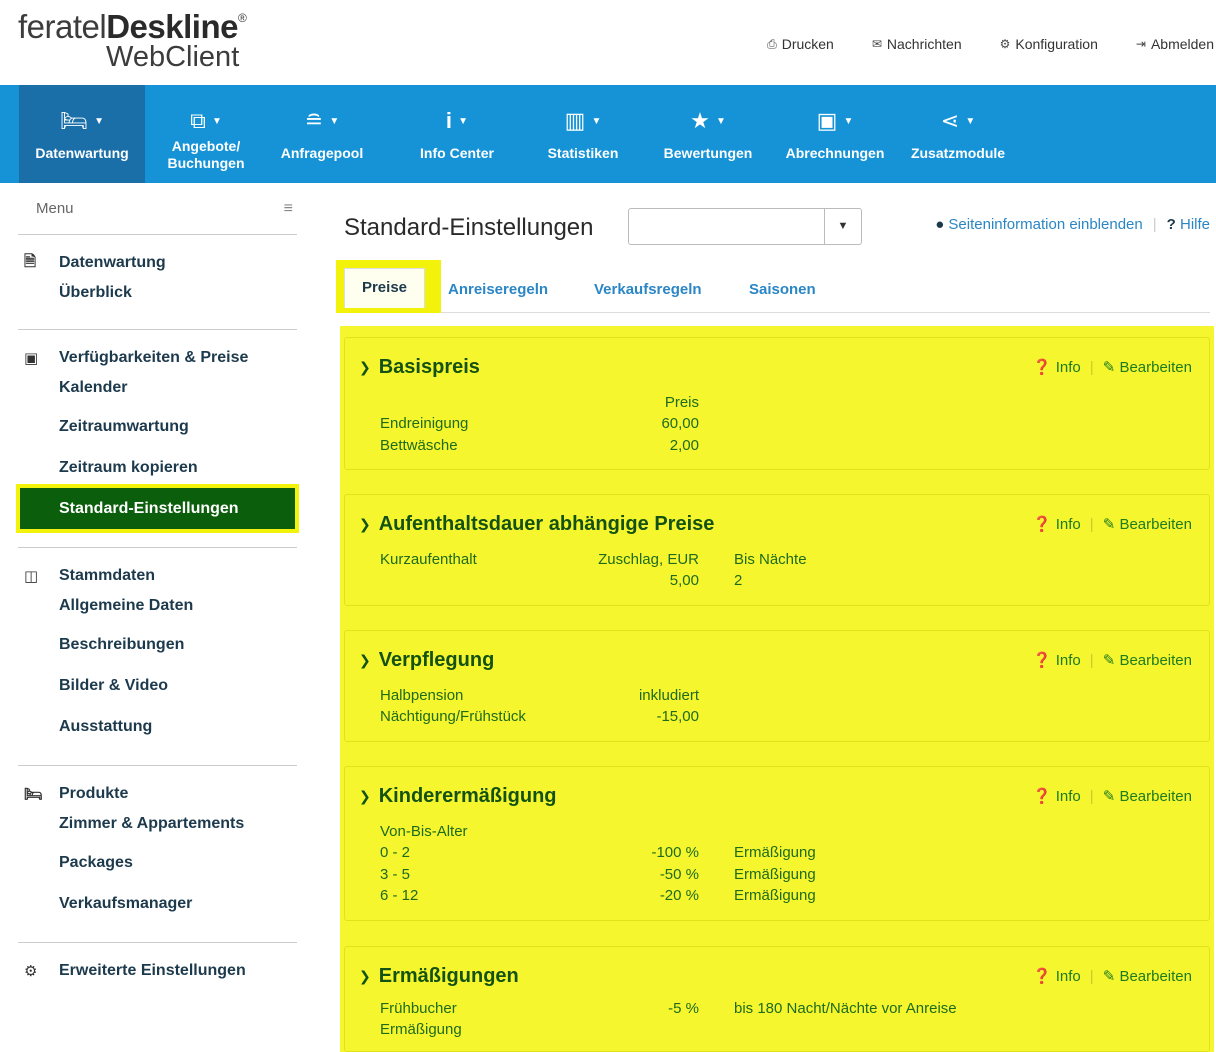 This screenshot has width=1216, height=1052. I want to click on row-note: bis 180 Nacht/Nächte vor Anreise, so click(845, 1008).